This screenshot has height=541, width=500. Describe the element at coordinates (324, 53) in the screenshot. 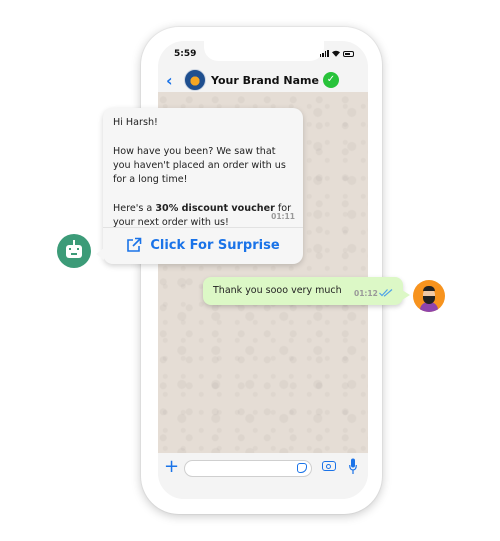

I see `signal-icon` at that location.